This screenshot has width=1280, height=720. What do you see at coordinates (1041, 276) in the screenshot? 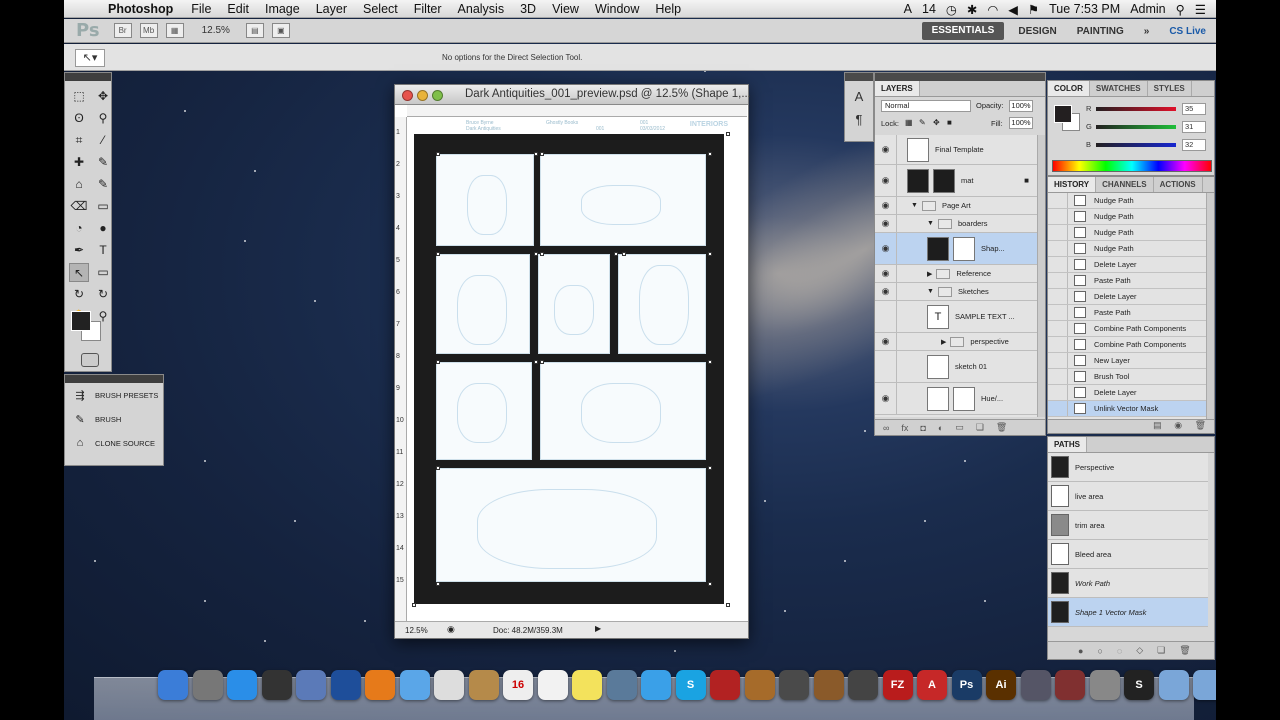
I see `layers-scrollbar` at bounding box center [1041, 276].